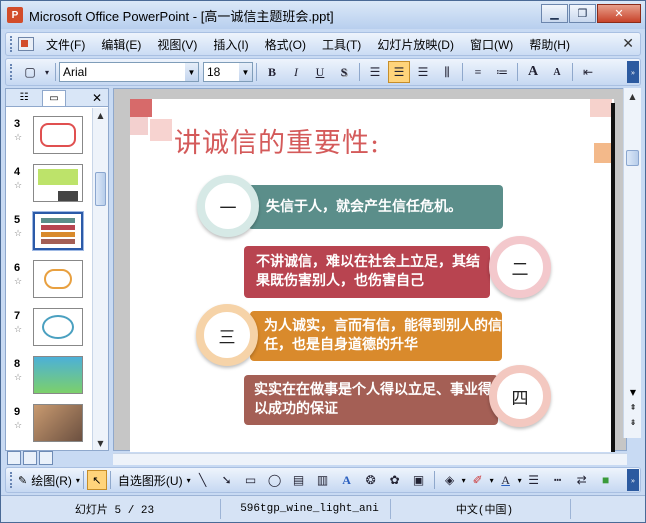 The image size is (646, 523). I want to click on slides-tab-icon: ▭, so click(54, 97).